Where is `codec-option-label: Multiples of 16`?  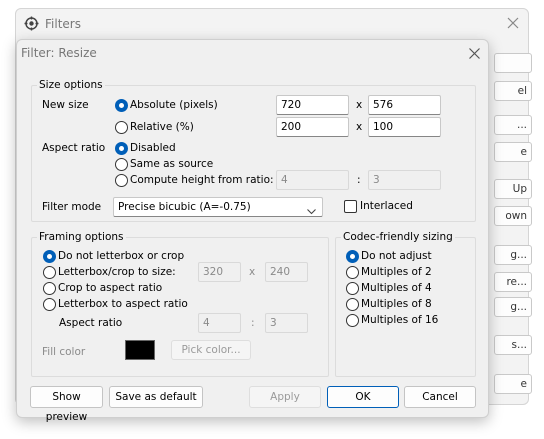 codec-option-label: Multiples of 16 is located at coordinates (399, 320).